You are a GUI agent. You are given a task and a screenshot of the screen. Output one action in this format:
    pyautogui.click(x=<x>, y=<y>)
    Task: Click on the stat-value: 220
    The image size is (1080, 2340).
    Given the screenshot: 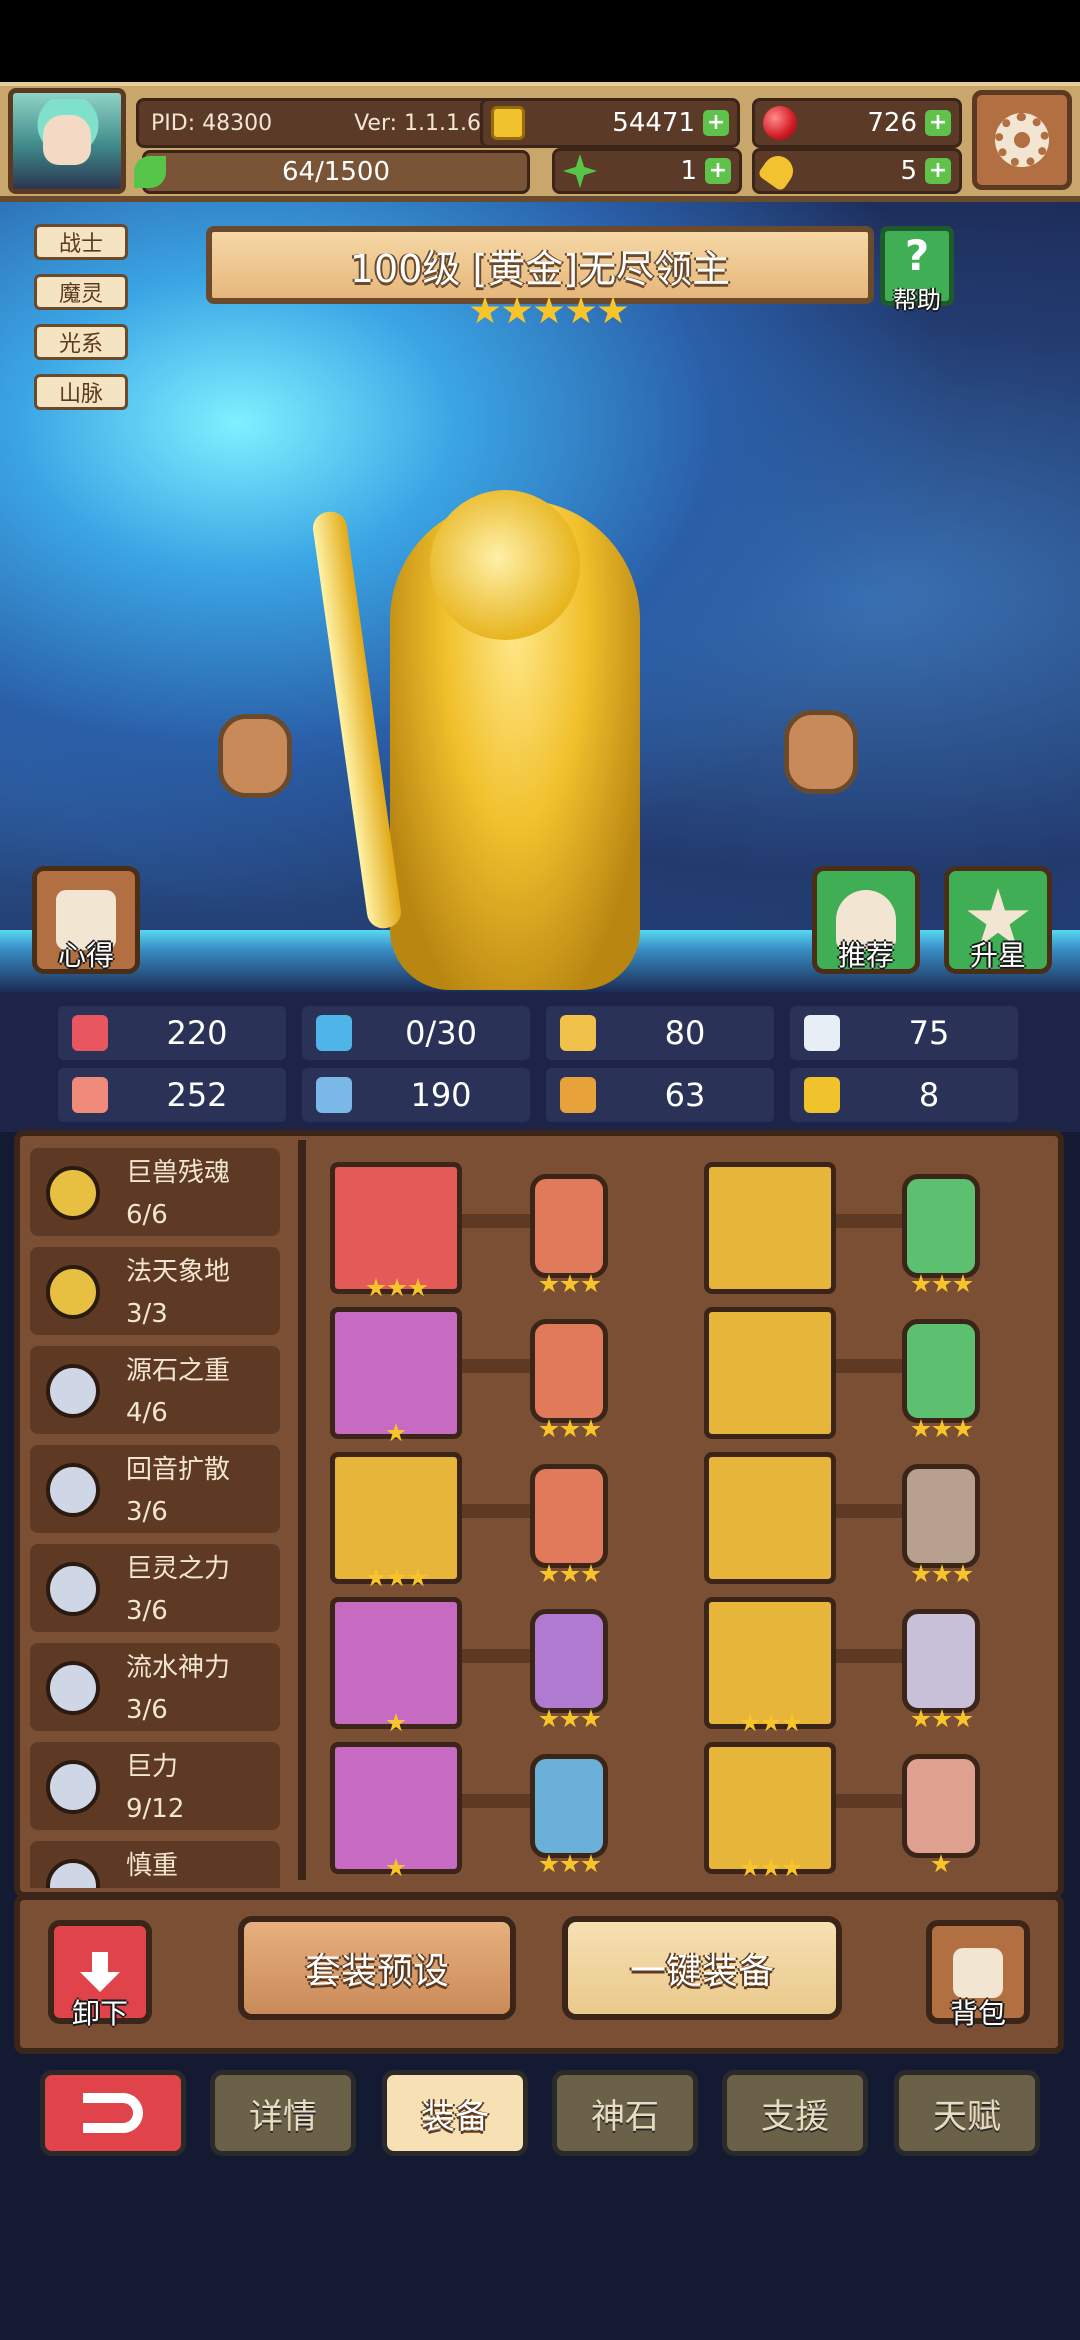 What is the action you would take?
    pyautogui.click(x=197, y=1033)
    